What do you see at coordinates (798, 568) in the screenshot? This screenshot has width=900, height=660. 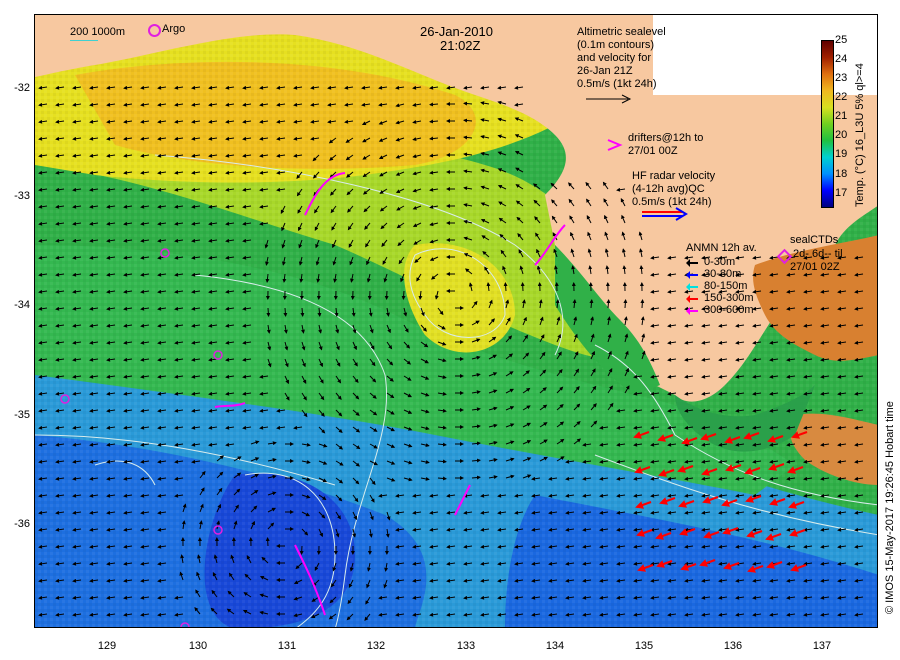 I see `hf-radar-arrow` at bounding box center [798, 568].